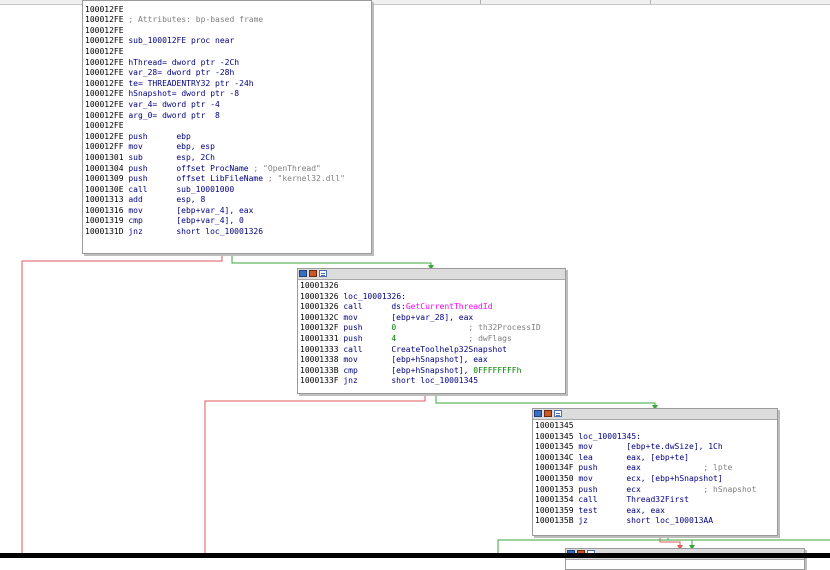 Image resolution: width=830 pixels, height=570 pixels. I want to click on code-line: 100012FE var_4= dword ptr -4, so click(228, 105).